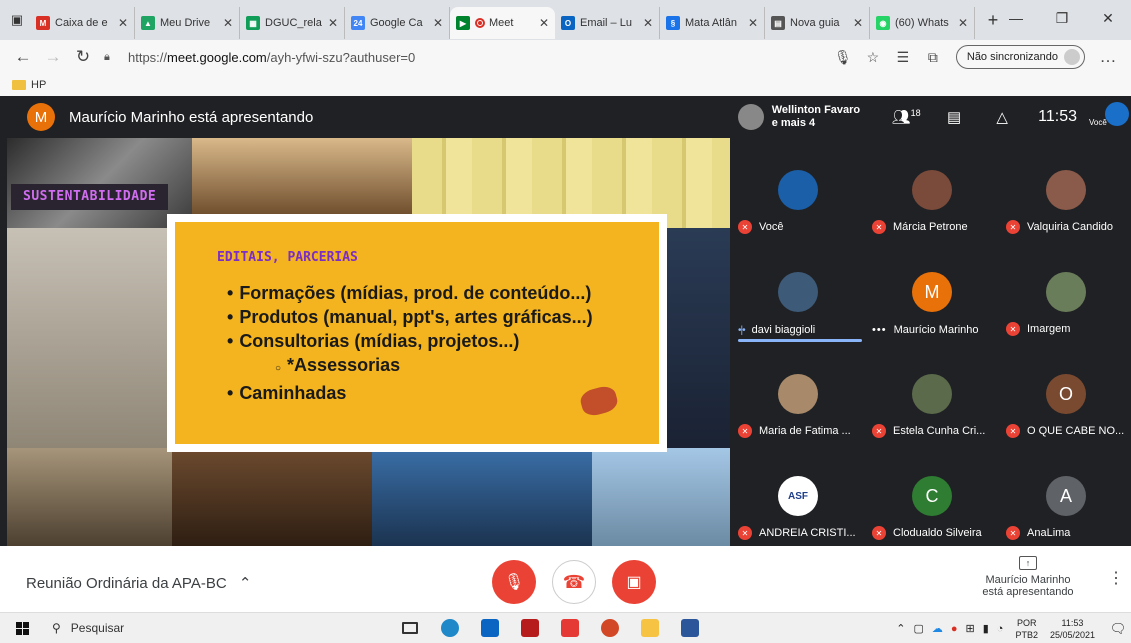 The image size is (1131, 643). Describe the element at coordinates (931, 291) in the screenshot. I see `participant-tile: M ••• Maurício Marinho` at that location.